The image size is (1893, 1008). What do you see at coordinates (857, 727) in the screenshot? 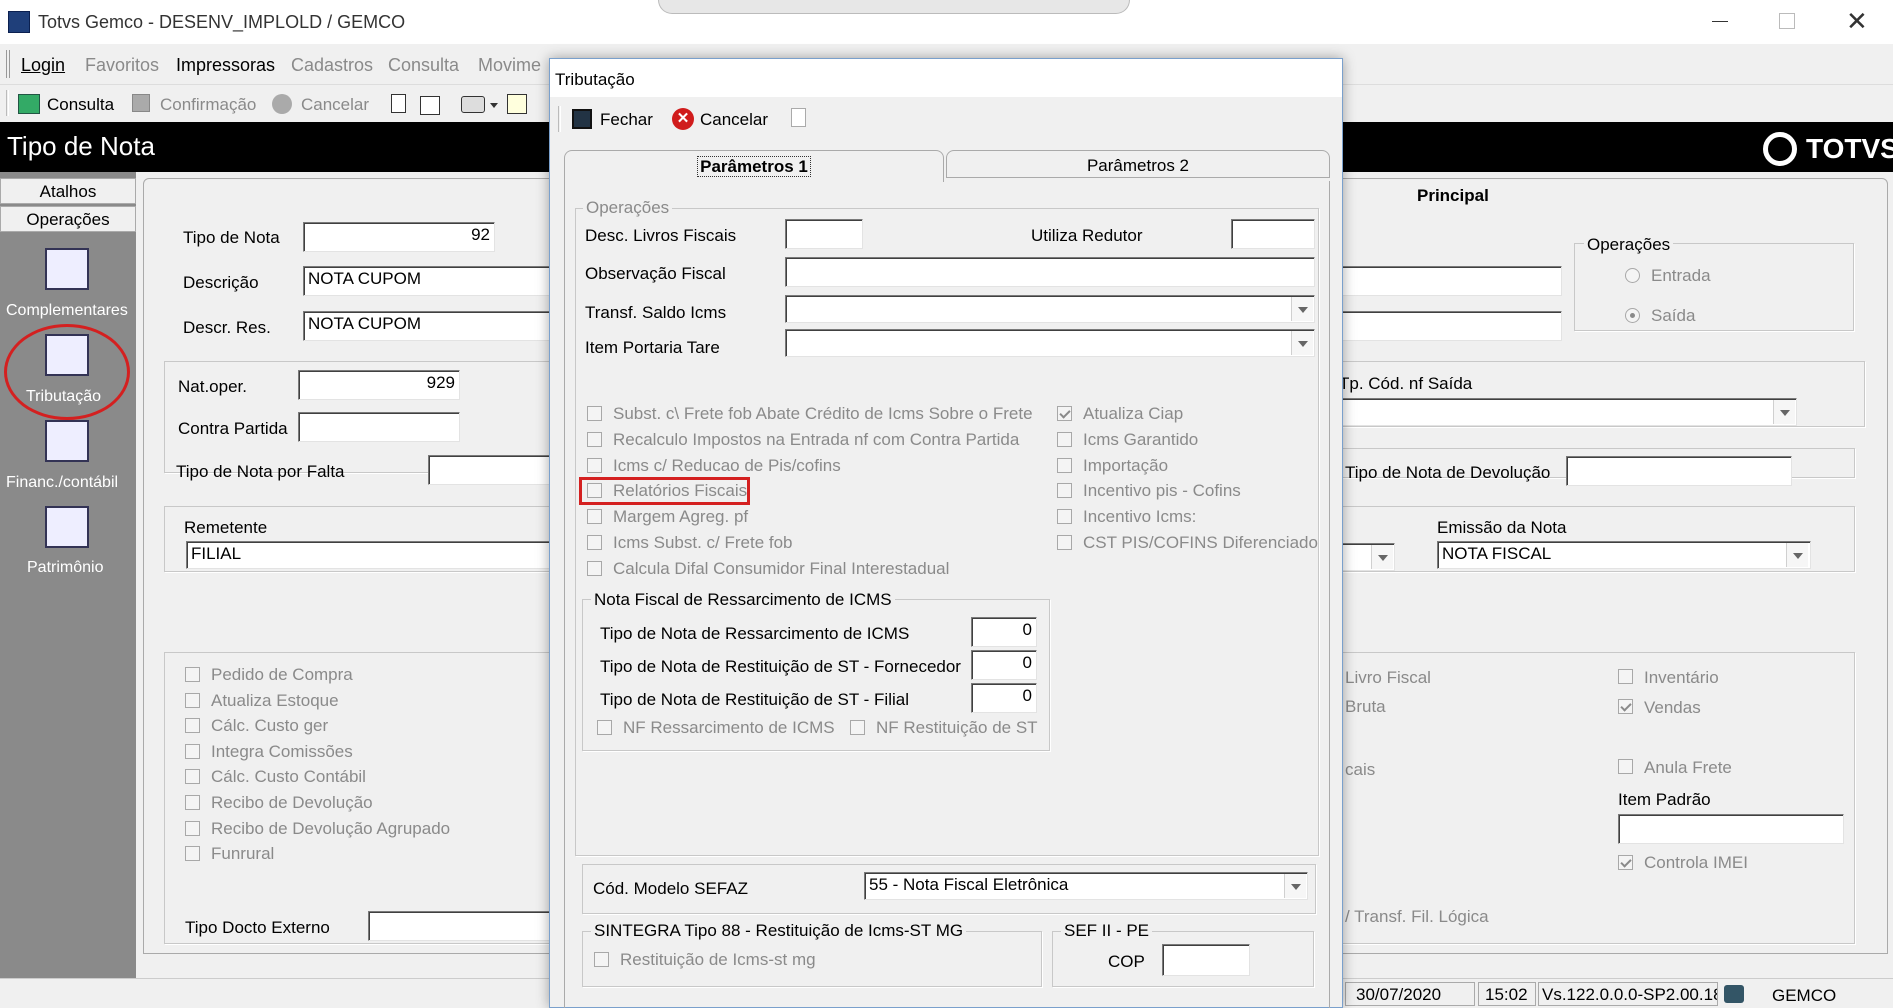
I see `nf-restit-checkbox` at bounding box center [857, 727].